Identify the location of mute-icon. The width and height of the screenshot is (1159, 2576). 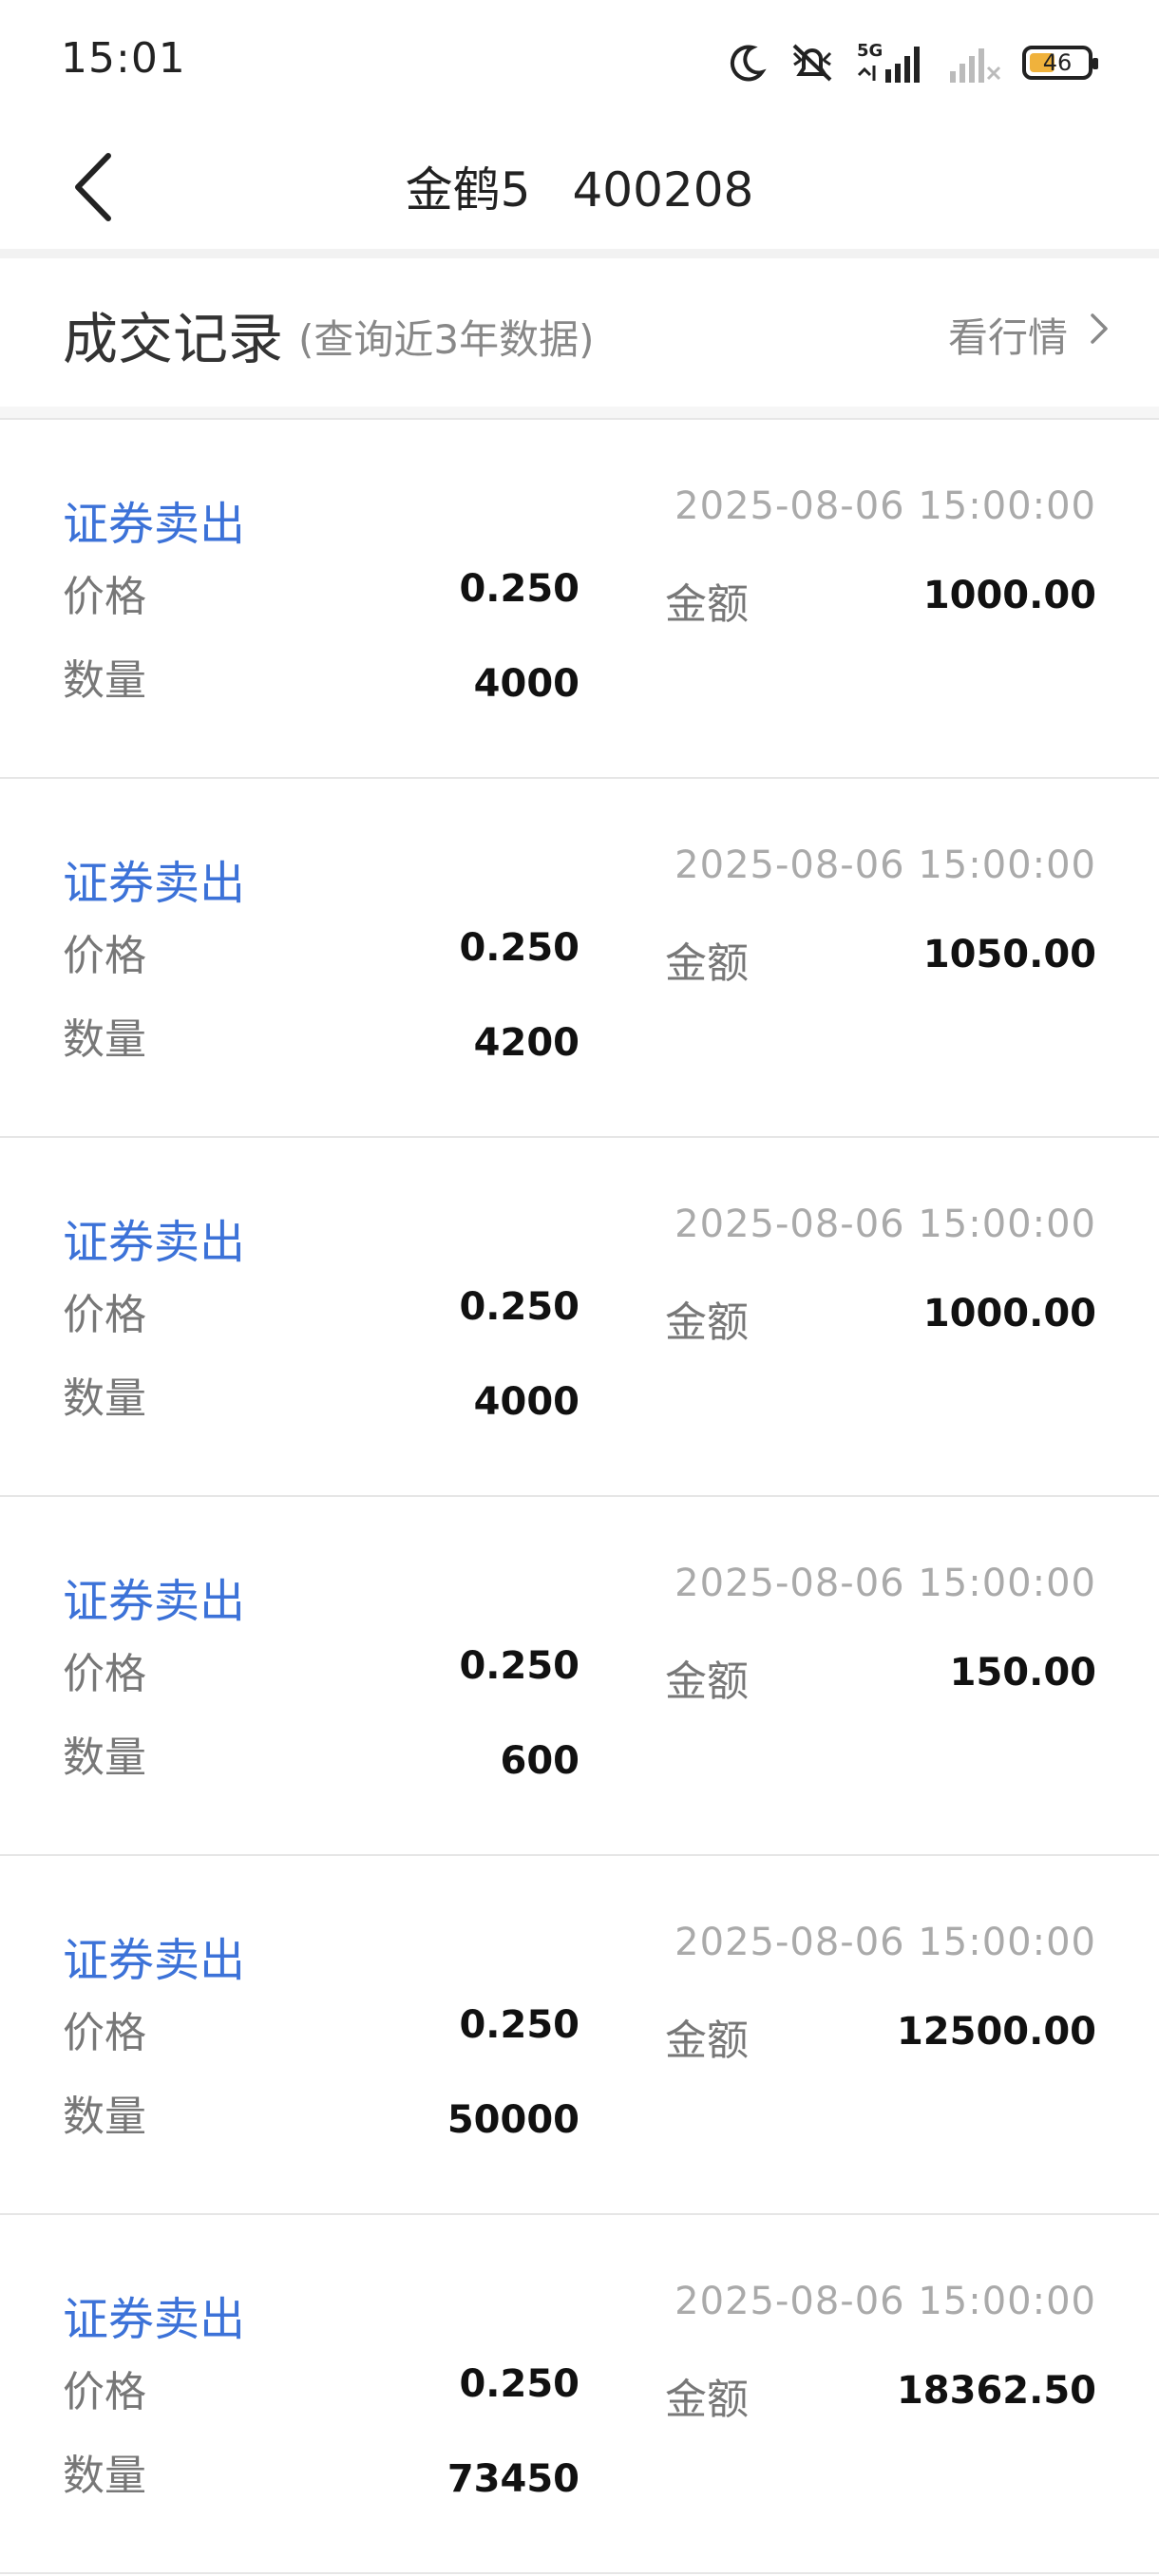
(812, 63).